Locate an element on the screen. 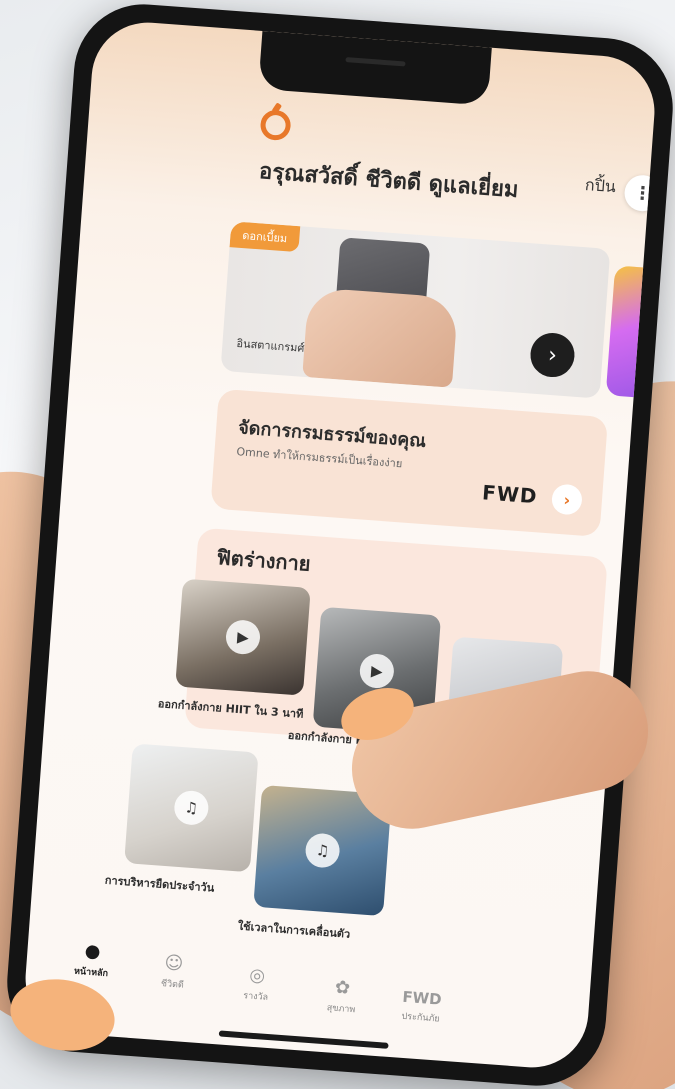 The height and width of the screenshot is (1089, 675). community-icon: ☺ is located at coordinates (174, 963).